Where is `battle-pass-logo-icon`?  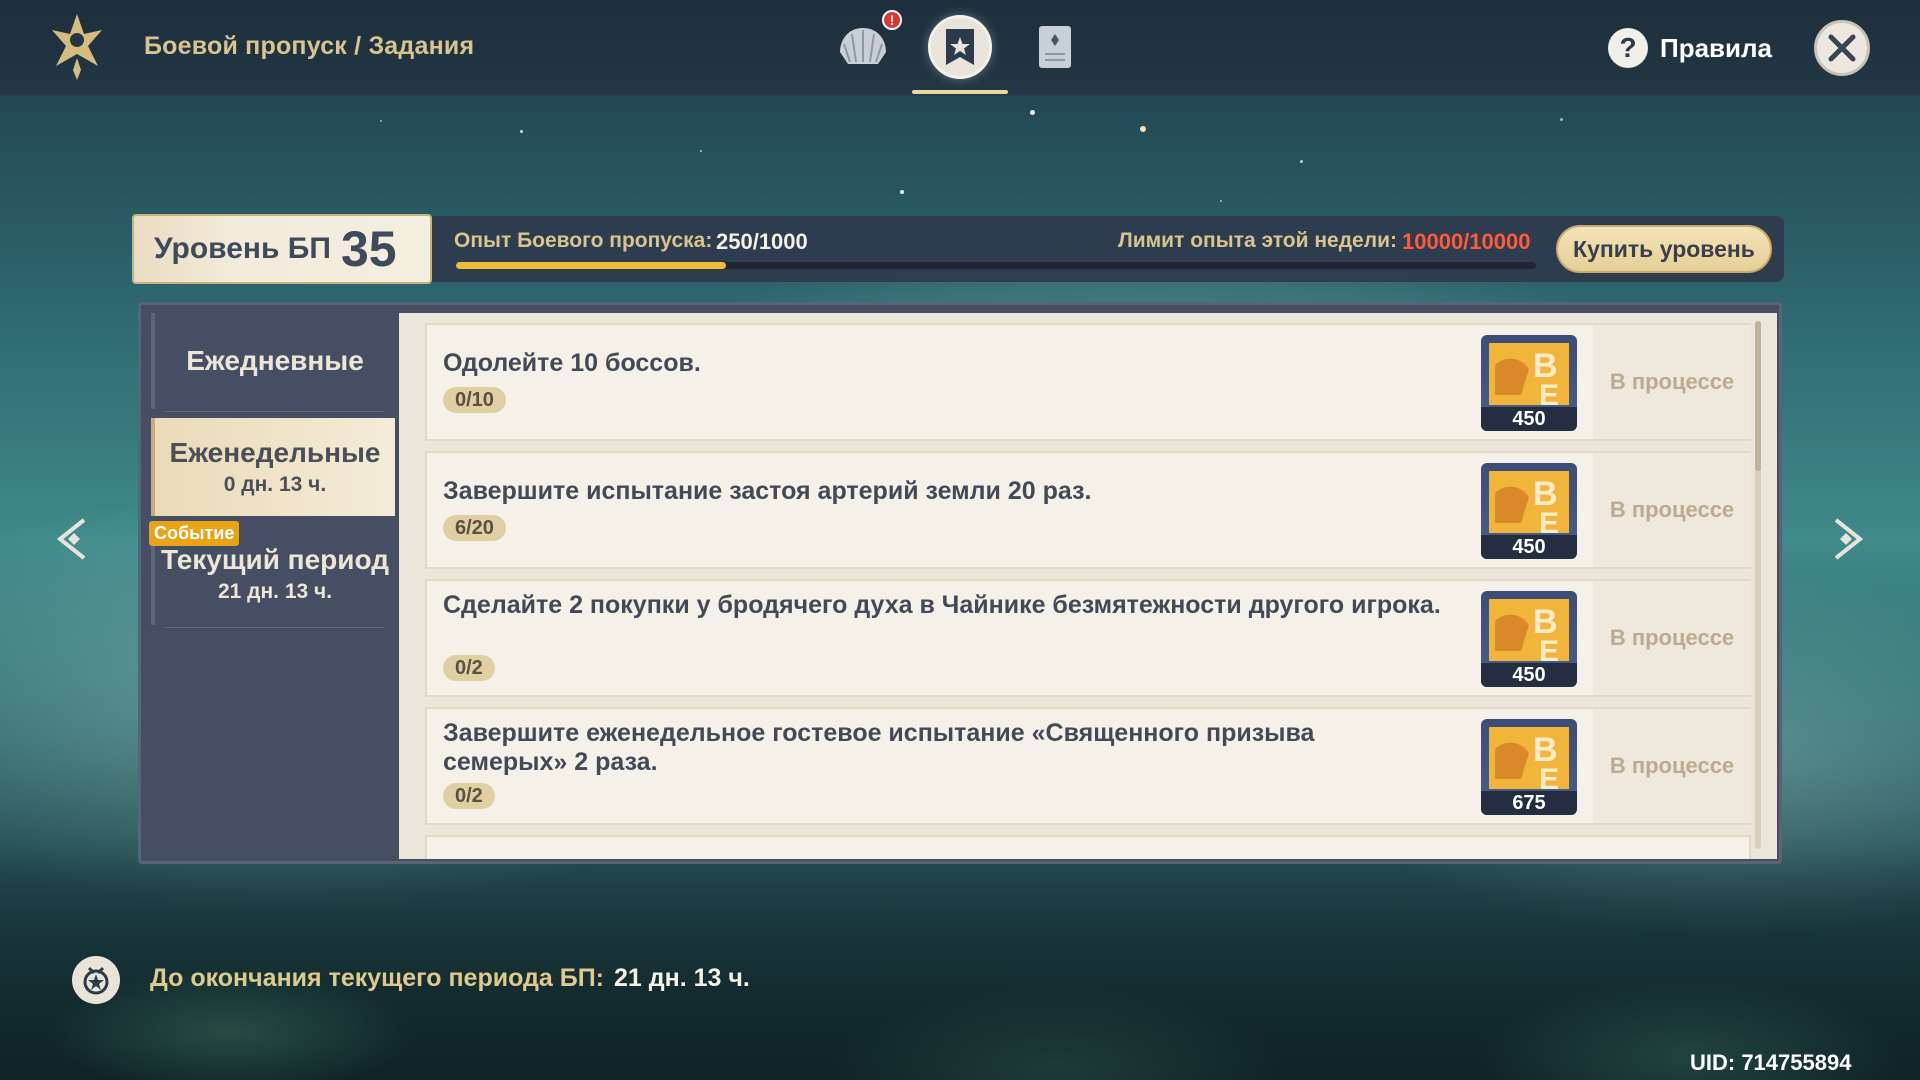 battle-pass-logo-icon is located at coordinates (77, 47).